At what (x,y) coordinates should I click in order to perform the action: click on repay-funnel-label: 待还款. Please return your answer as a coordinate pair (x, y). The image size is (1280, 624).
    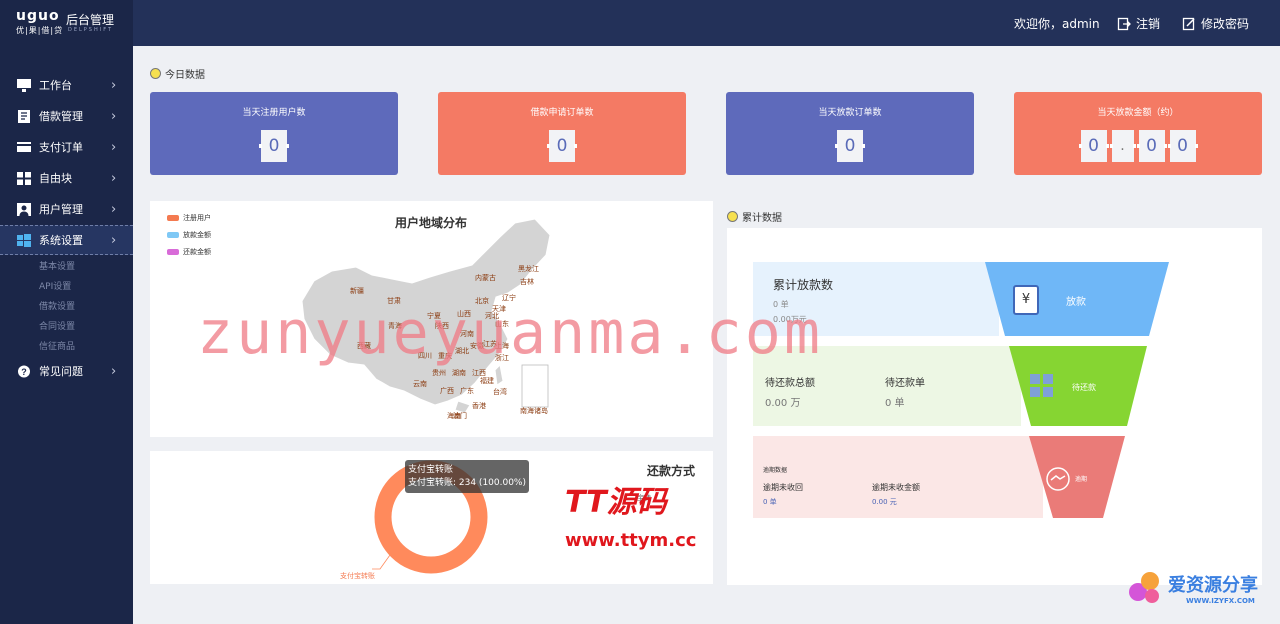
    Looking at the image, I should click on (1084, 387).